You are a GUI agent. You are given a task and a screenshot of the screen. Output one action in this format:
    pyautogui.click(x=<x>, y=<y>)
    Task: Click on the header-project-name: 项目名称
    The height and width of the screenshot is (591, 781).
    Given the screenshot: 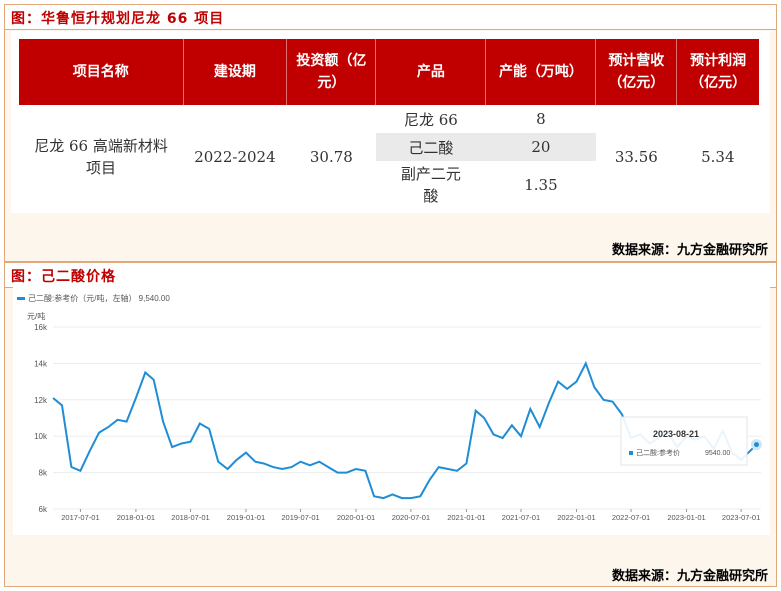 What is the action you would take?
    pyautogui.click(x=101, y=72)
    